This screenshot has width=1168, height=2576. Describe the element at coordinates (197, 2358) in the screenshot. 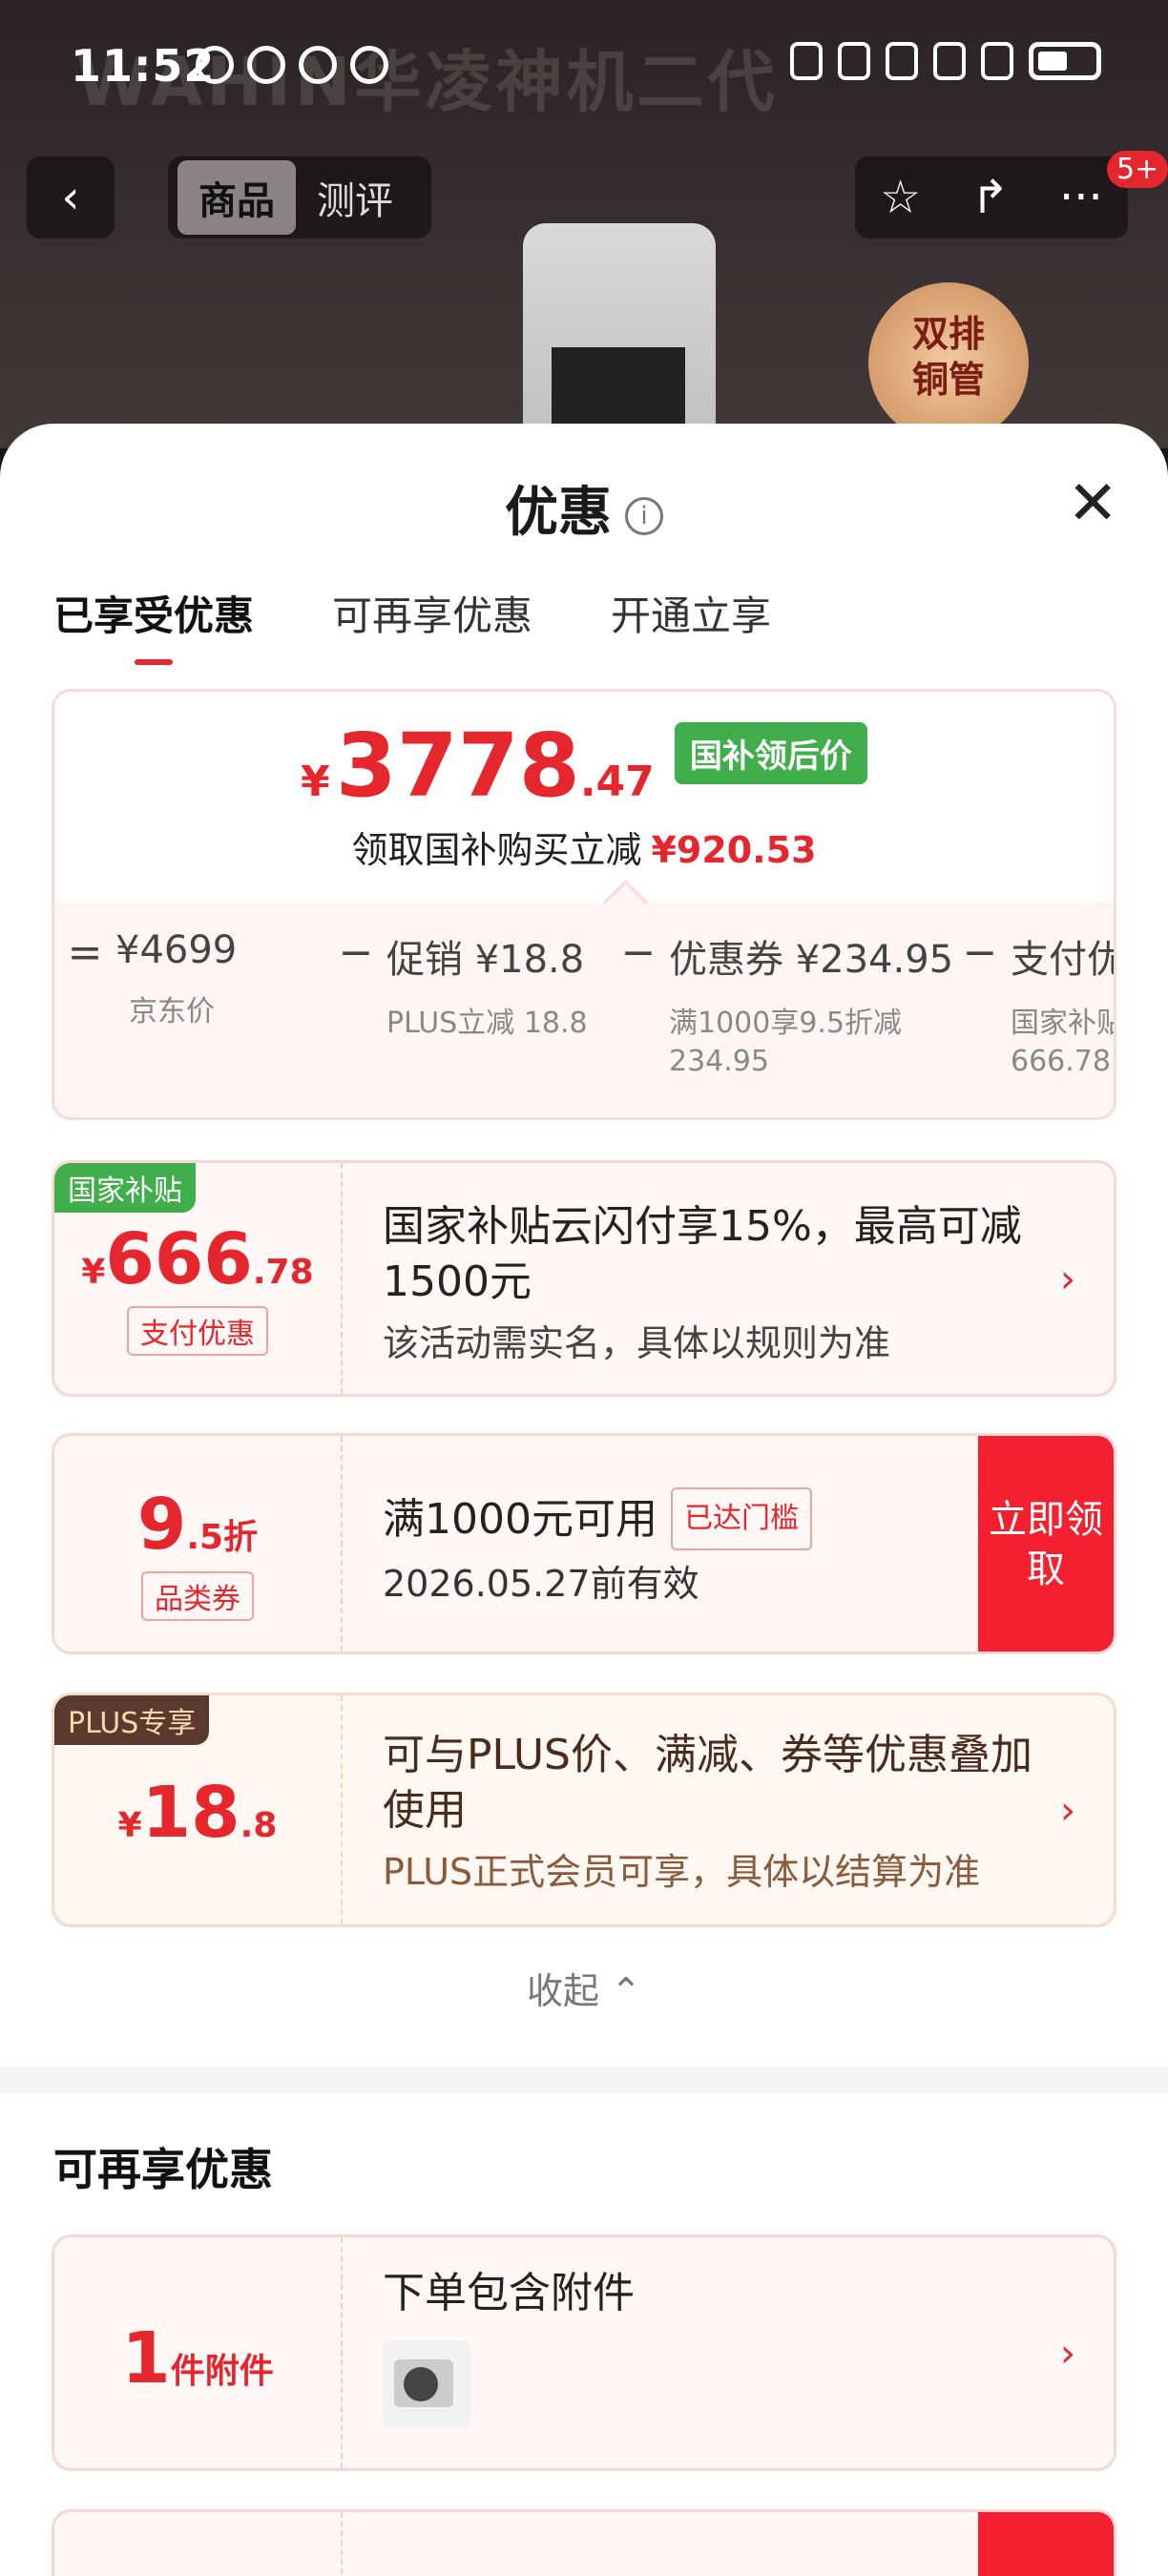

I see `accessory-count: 1 件附件` at that location.